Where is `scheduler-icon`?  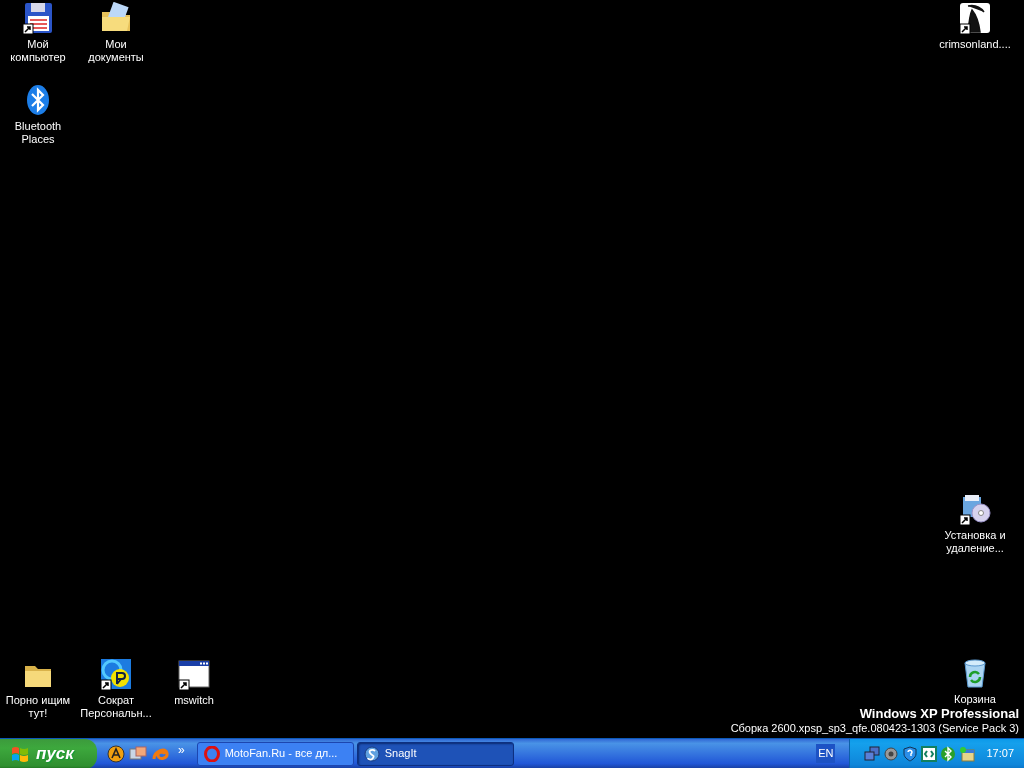
scheduler-icon is located at coordinates (967, 753).